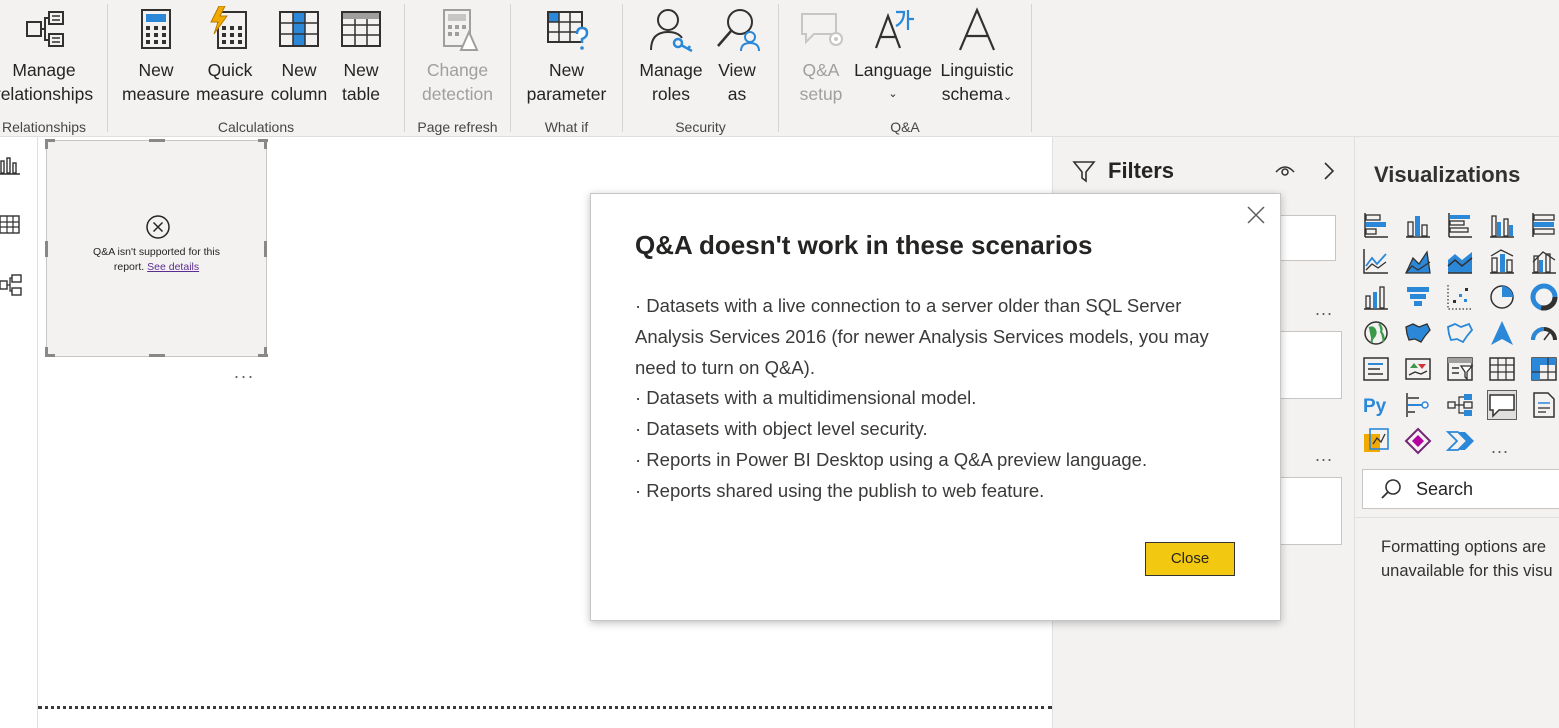  Describe the element at coordinates (173, 267) in the screenshot. I see `see-details-link: See details` at that location.